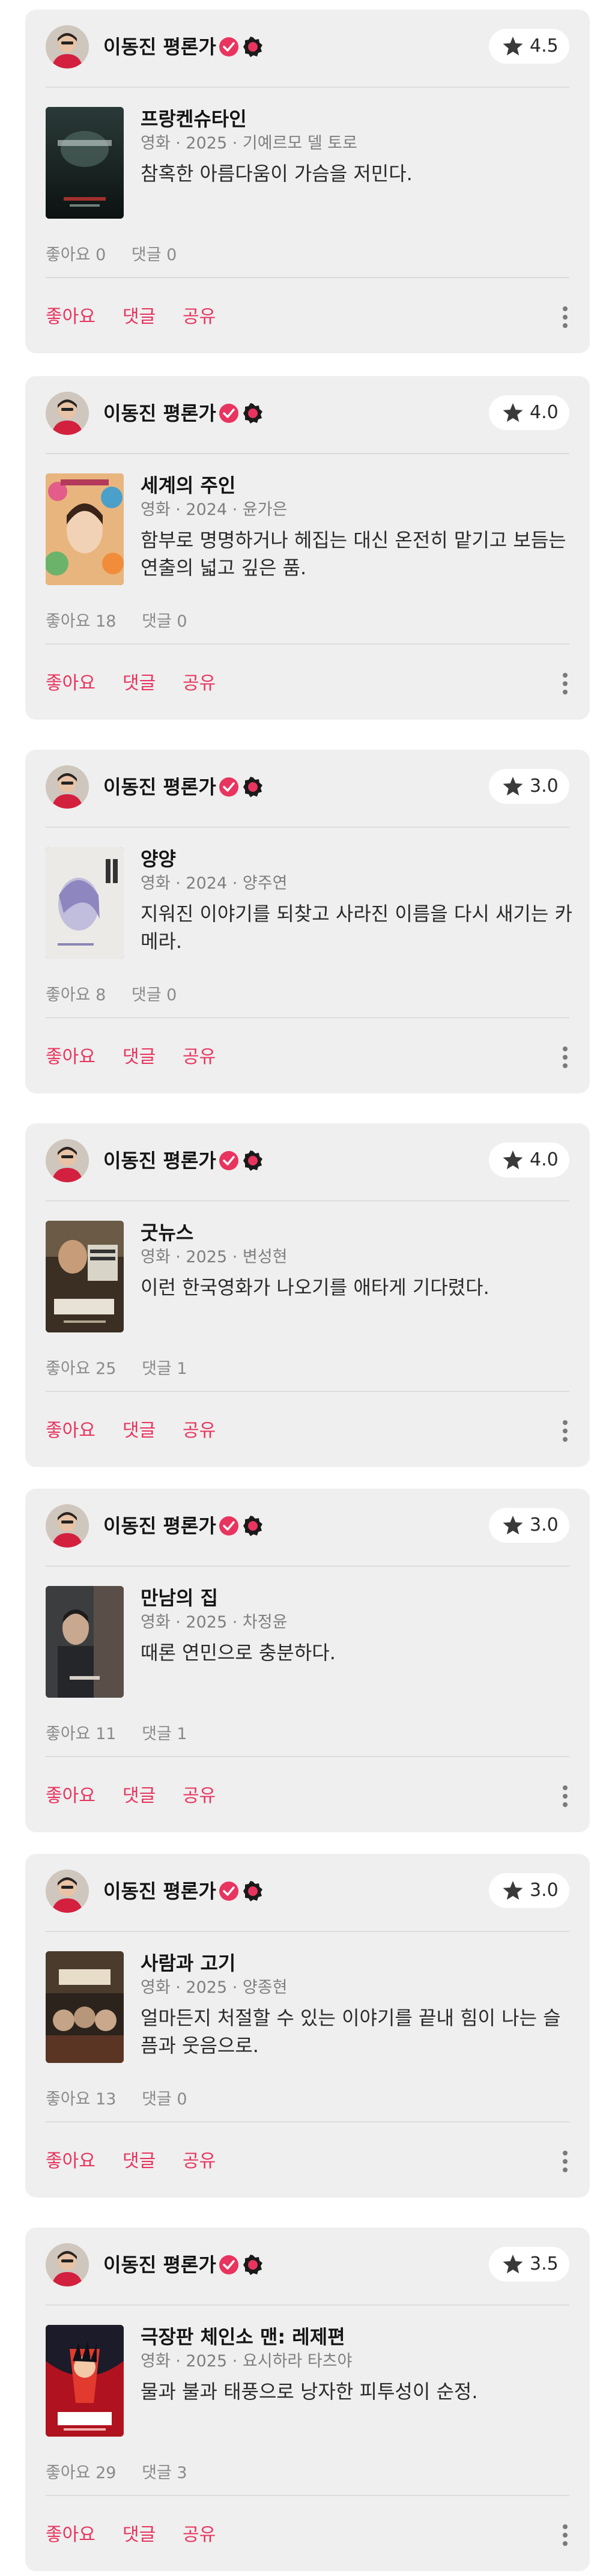 The image size is (615, 2576). Describe the element at coordinates (351, 2032) in the screenshot. I see `review-text: 얼마든지 처절할 수 있는 이야기를 끝내 힘이 나는 슬픔과 웃음으로.` at that location.